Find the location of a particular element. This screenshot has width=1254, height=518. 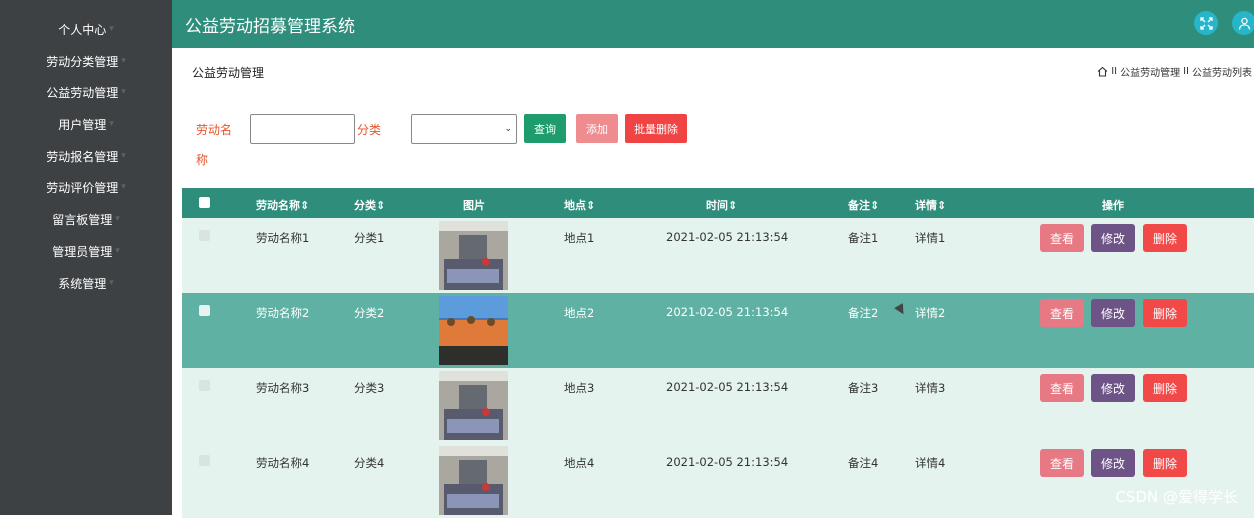

breadcrumb-separator: II is located at coordinates (1114, 71).